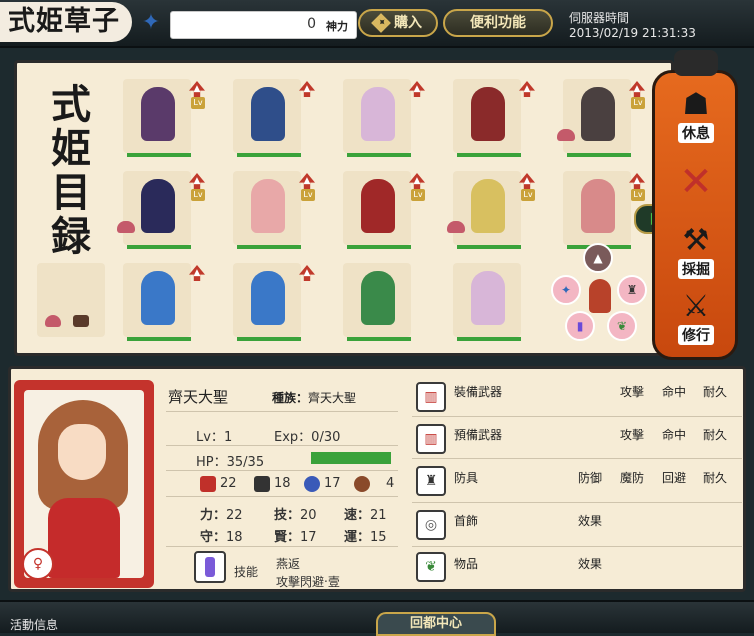 Image resolution: width=754 pixels, height=636 pixels. Describe the element at coordinates (262, 484) in the screenshot. I see `helmet-icon` at that location.